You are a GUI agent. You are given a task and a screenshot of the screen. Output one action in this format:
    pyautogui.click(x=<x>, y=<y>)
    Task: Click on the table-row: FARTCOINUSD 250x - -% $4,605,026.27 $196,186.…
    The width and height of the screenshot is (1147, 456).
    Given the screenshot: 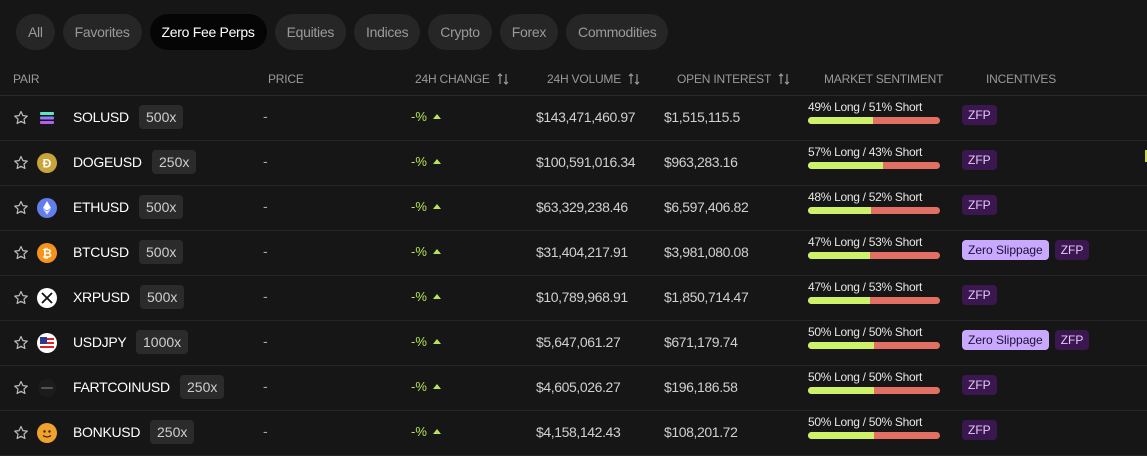 What is the action you would take?
    pyautogui.click(x=573, y=388)
    